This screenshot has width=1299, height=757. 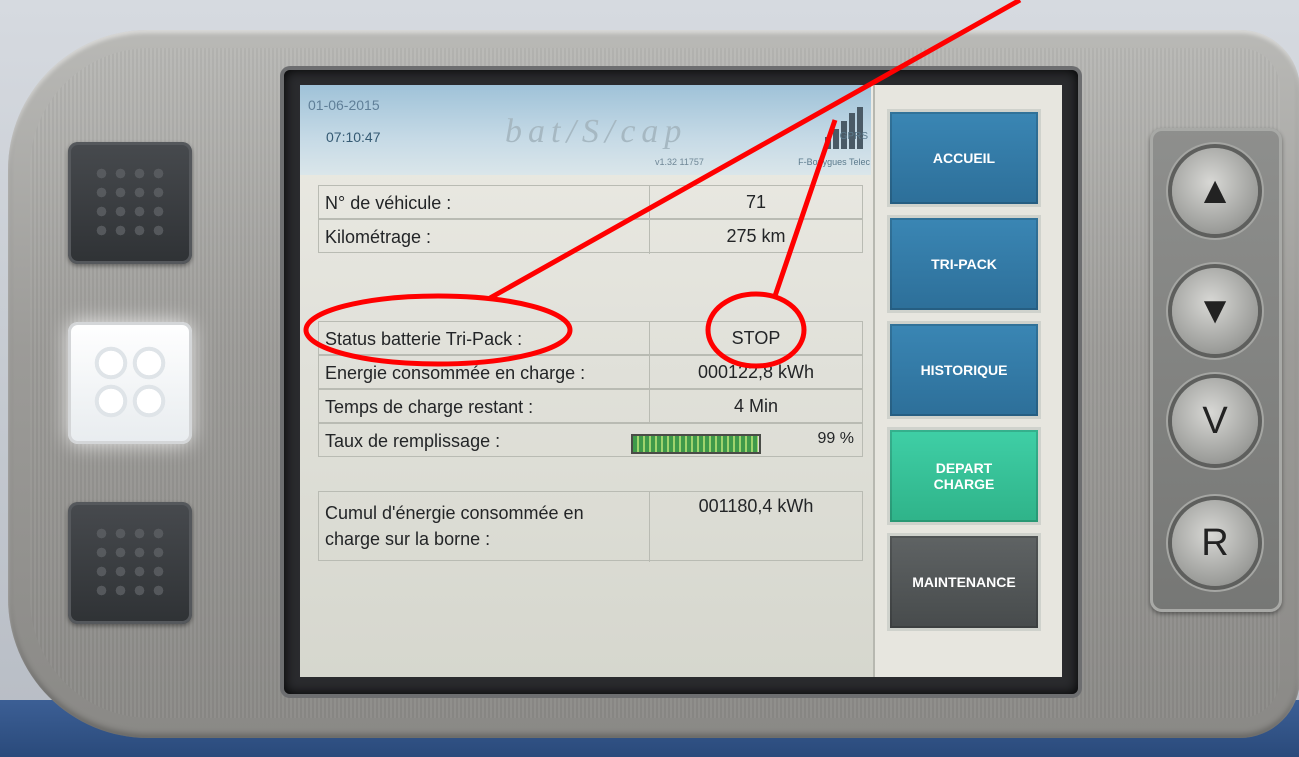 I want to click on annotation-circle-stop-value, so click(x=756, y=330).